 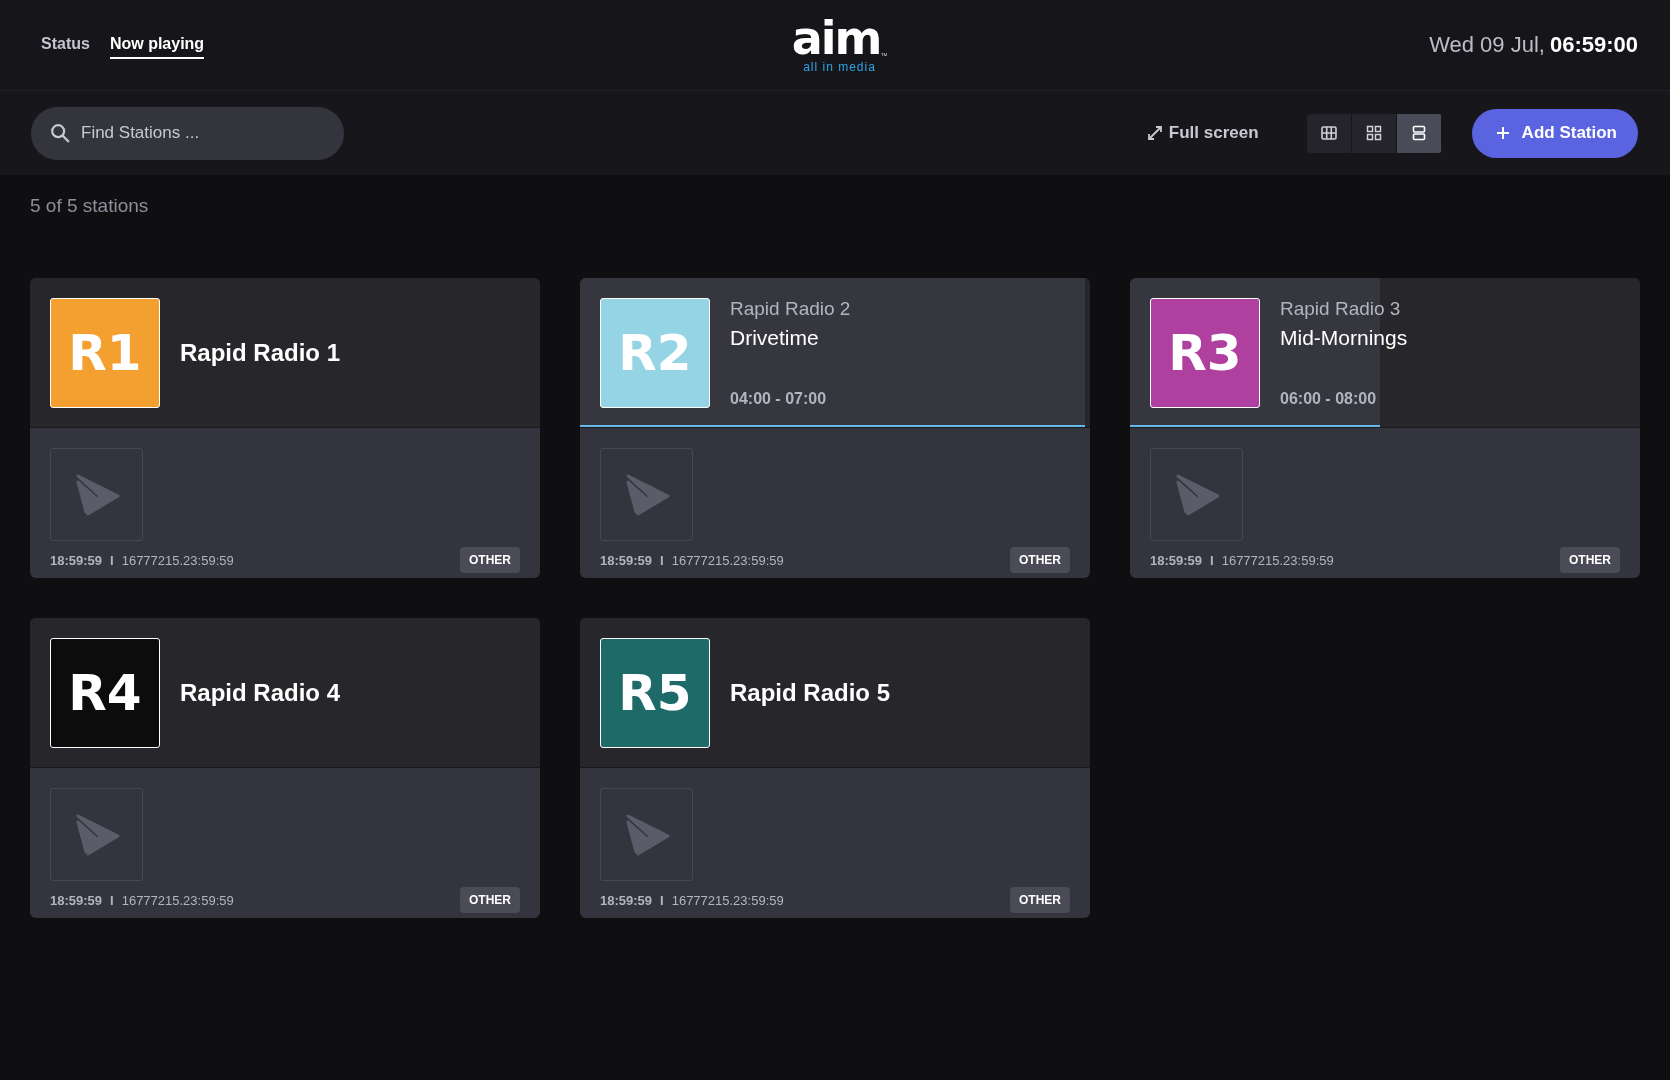 What do you see at coordinates (836, 37) in the screenshot?
I see `logo-wordmark: aim` at bounding box center [836, 37].